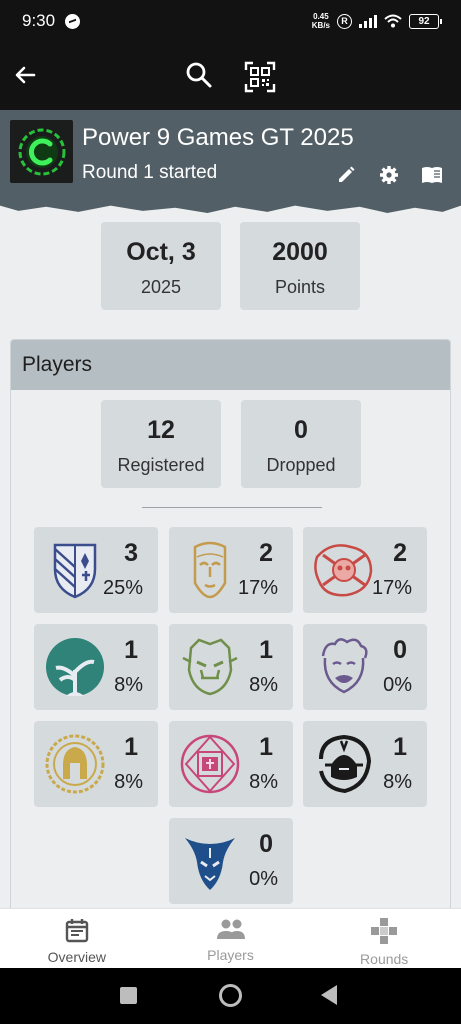 The height and width of the screenshot is (1024, 461). I want to click on players-heading: Players, so click(230, 365).